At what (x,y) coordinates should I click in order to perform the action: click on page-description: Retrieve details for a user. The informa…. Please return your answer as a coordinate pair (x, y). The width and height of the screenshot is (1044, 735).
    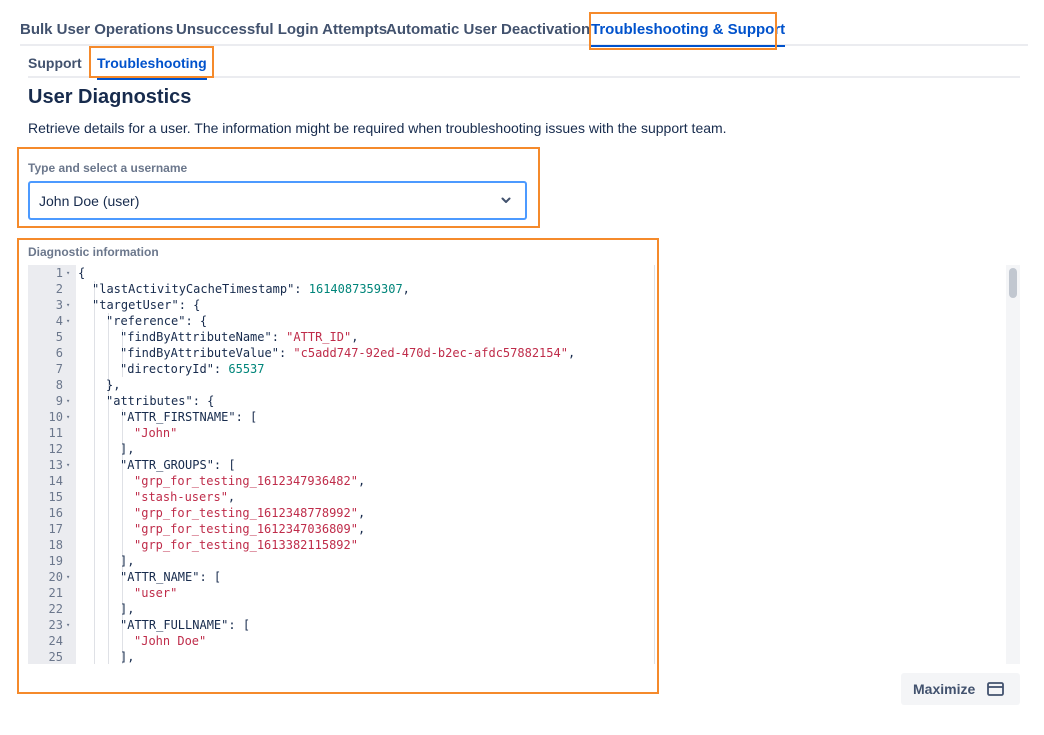
    Looking at the image, I should click on (377, 128).